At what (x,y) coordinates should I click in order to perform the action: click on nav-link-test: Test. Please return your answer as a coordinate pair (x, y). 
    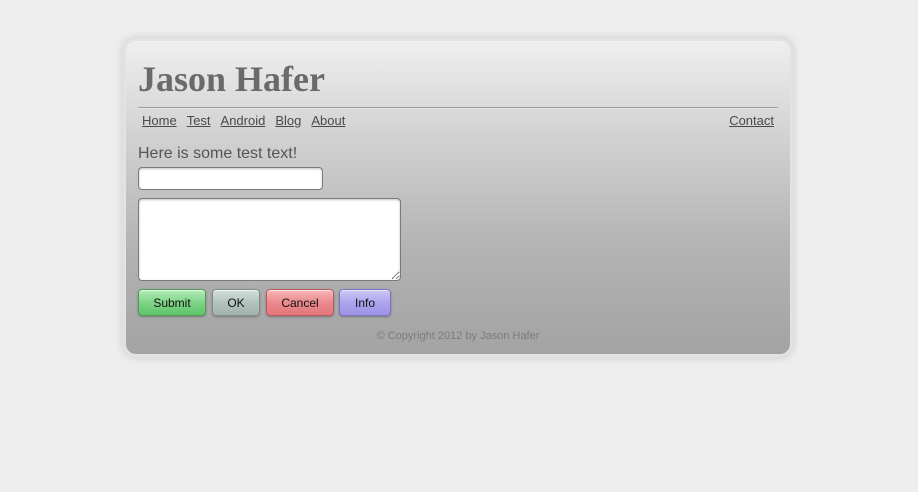
    Looking at the image, I should click on (199, 121).